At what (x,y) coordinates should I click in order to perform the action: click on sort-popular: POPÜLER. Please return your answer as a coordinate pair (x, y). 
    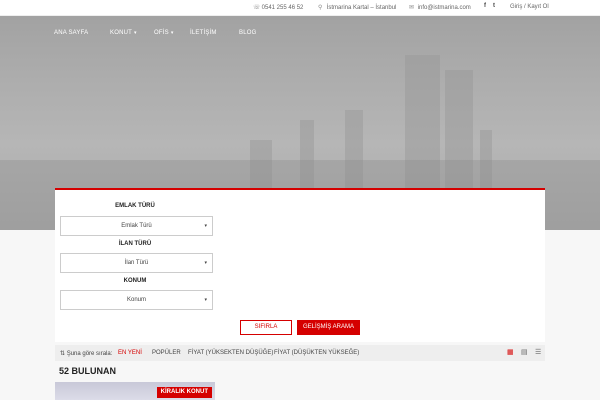
    Looking at the image, I should click on (166, 353).